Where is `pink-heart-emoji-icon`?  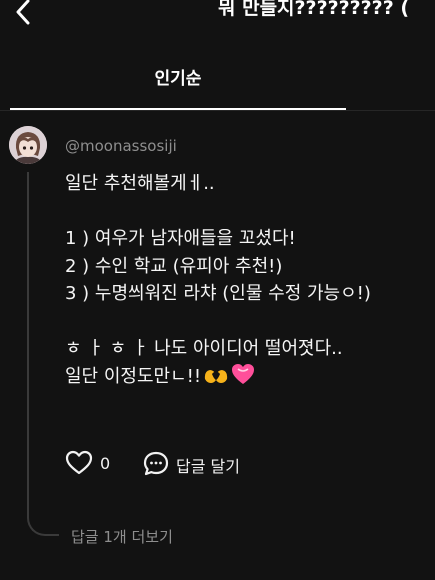 pink-heart-emoji-icon is located at coordinates (243, 373).